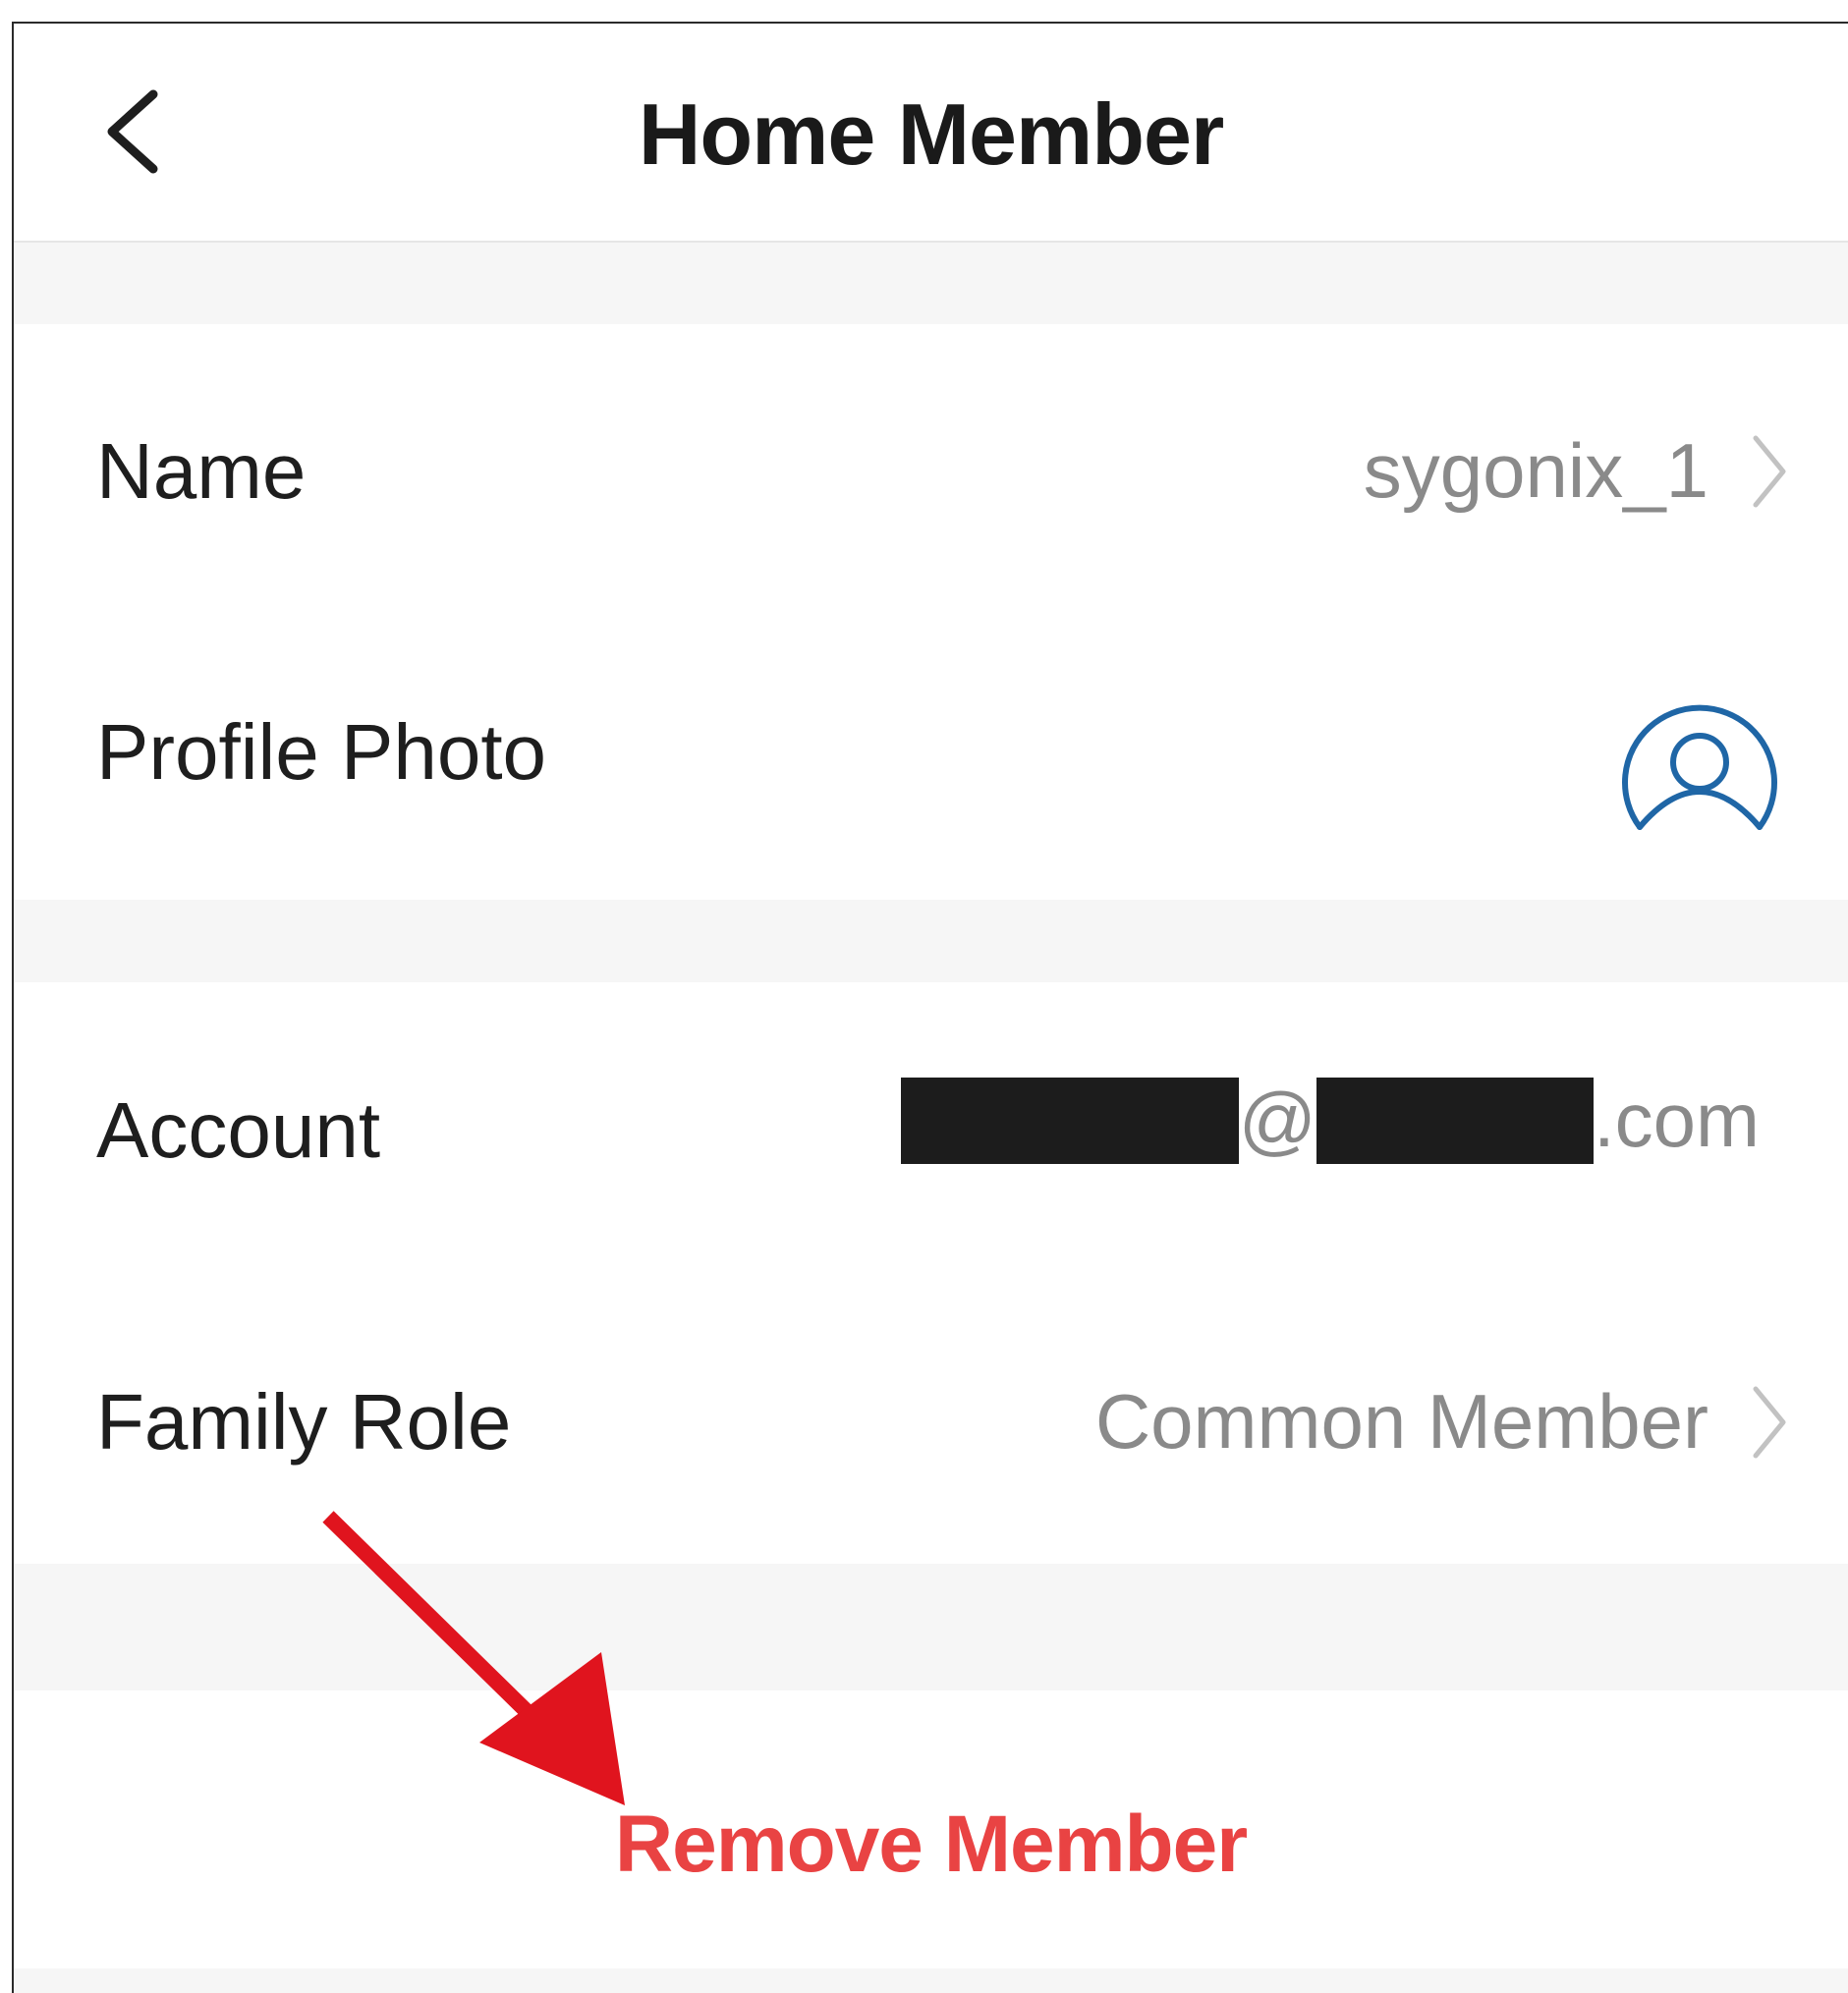 Image resolution: width=1848 pixels, height=1993 pixels. What do you see at coordinates (1699, 767) in the screenshot?
I see `user-avatar-icon` at bounding box center [1699, 767].